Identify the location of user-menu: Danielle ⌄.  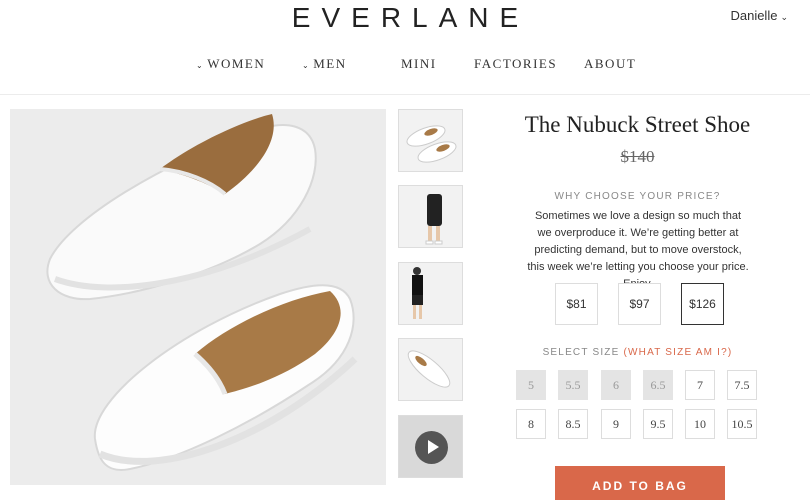
(759, 15).